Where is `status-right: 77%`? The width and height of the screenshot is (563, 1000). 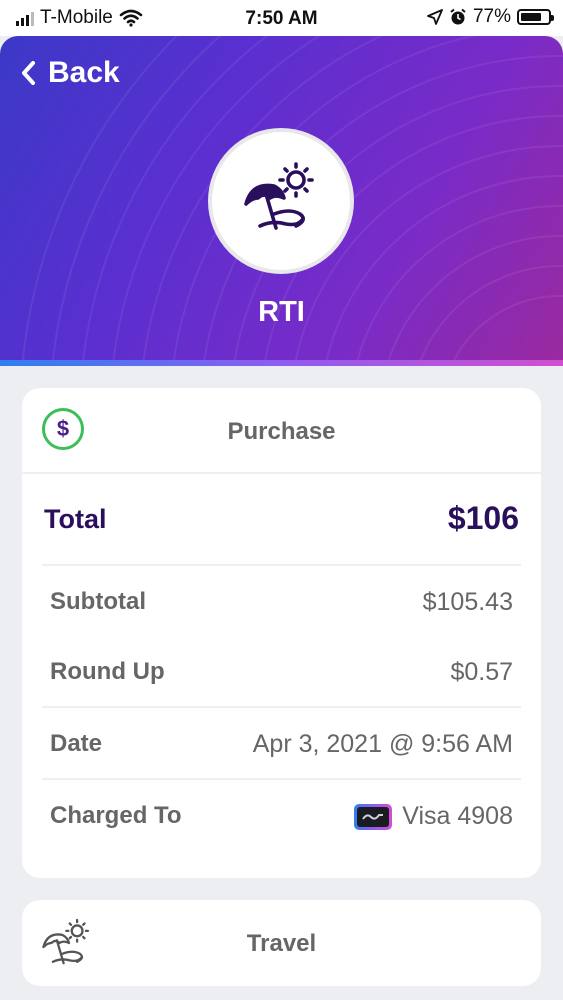 status-right: 77% is located at coordinates (490, 17).